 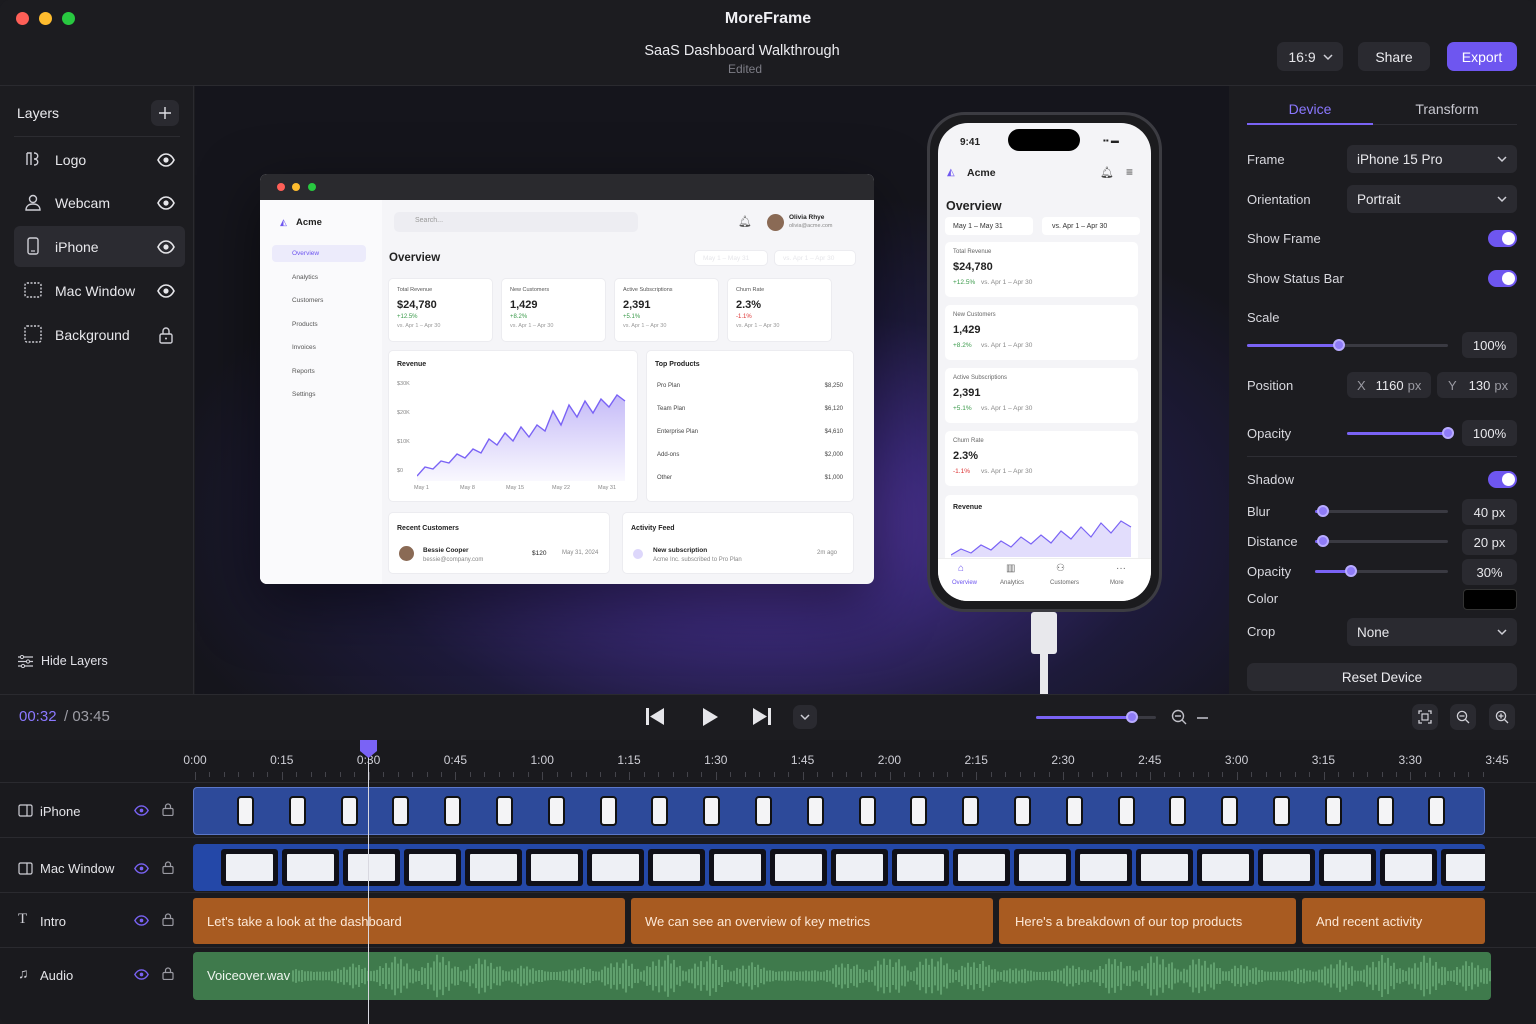 I want to click on aspect-ratio-dropdown: 16:9, so click(x=1310, y=56).